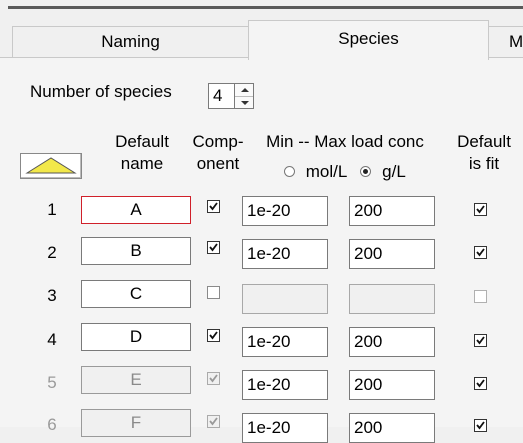 The height and width of the screenshot is (443, 523). What do you see at coordinates (218, 163) in the screenshot?
I see `component-header-line2: onent` at bounding box center [218, 163].